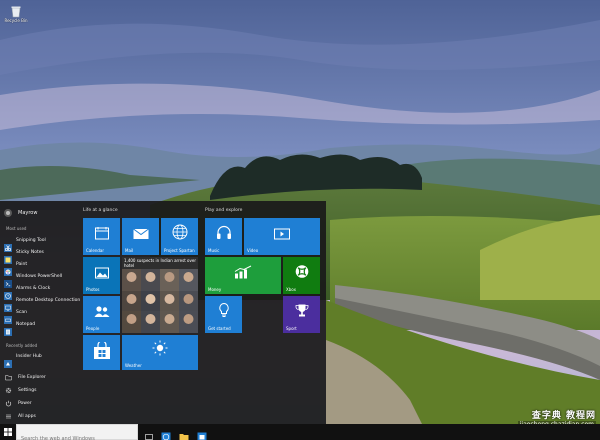  Describe the element at coordinates (8, 268) in the screenshot. I see `paint-icon` at that location.